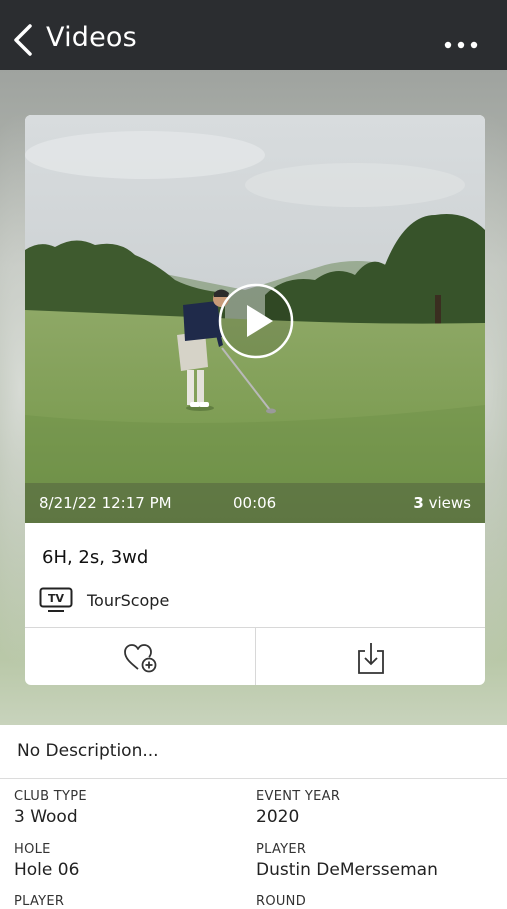  I want to click on detail-hole: HOLE Hole 06, so click(46, 861).